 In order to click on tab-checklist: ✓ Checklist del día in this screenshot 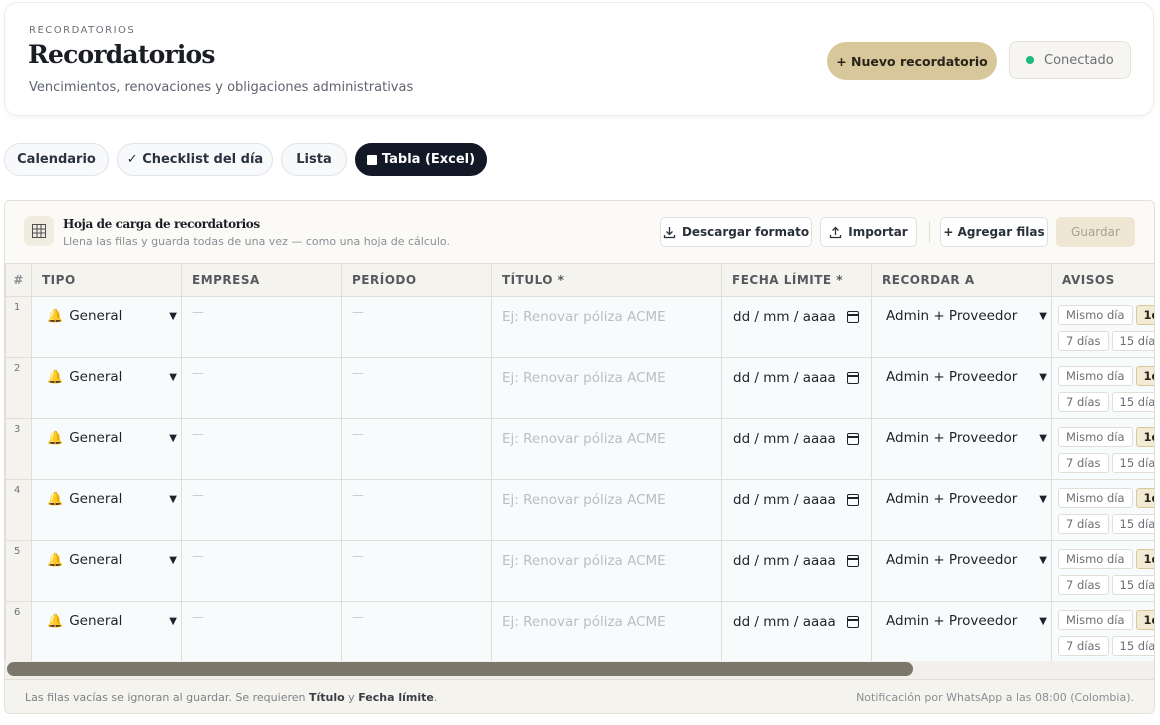, I will do `click(195, 159)`.